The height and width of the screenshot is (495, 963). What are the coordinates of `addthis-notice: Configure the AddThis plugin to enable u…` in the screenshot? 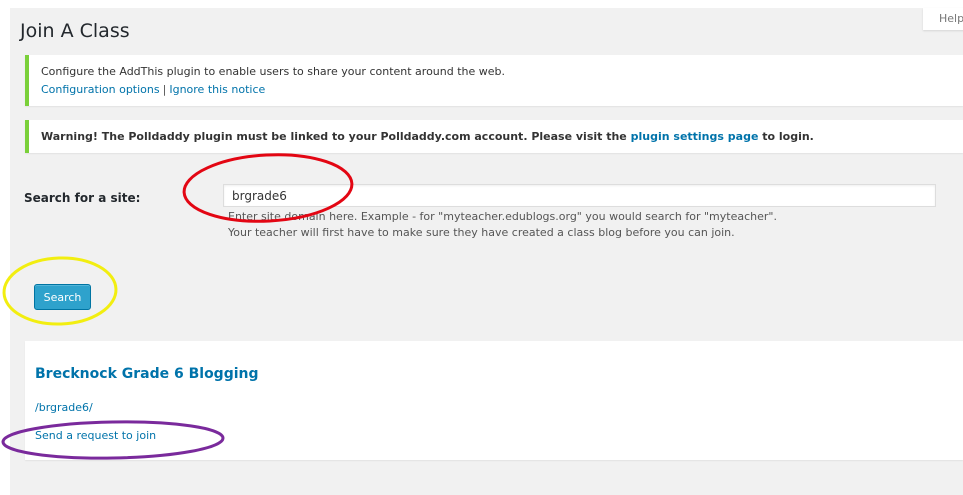 It's located at (494, 80).